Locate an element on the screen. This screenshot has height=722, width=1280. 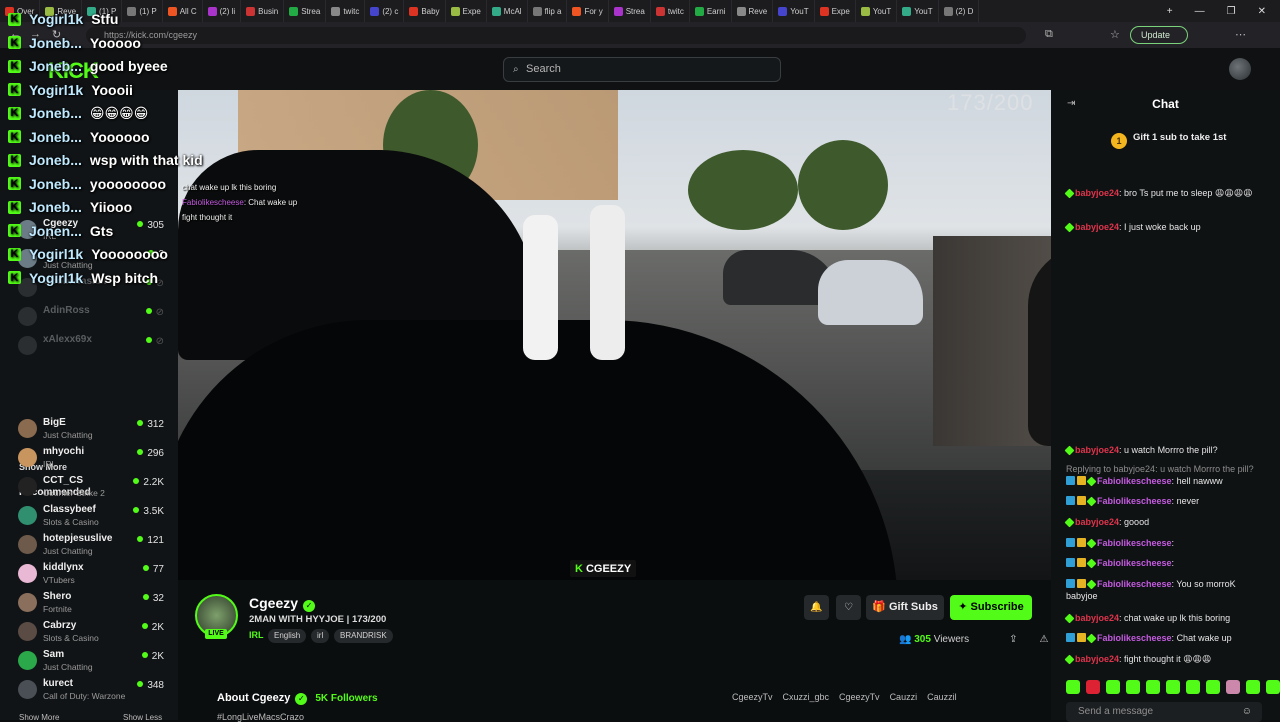
browser-tab: Busin is located at coordinates (263, 11).